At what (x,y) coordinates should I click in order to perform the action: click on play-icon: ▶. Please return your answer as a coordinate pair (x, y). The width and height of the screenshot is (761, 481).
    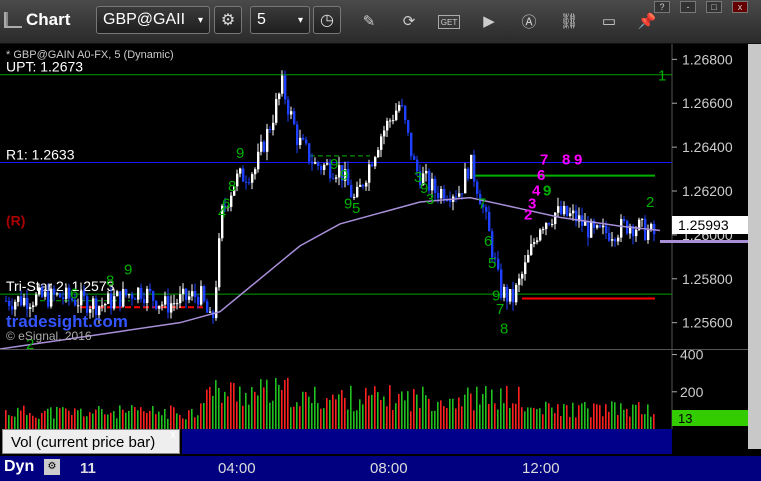
    Looking at the image, I should click on (489, 21).